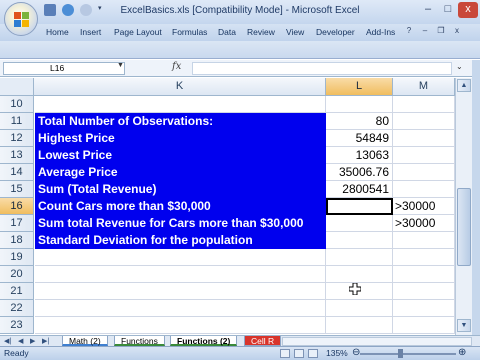 Image resolution: width=480 pixels, height=360 pixels. What do you see at coordinates (17, 121) in the screenshot?
I see `row-header: 11` at bounding box center [17, 121].